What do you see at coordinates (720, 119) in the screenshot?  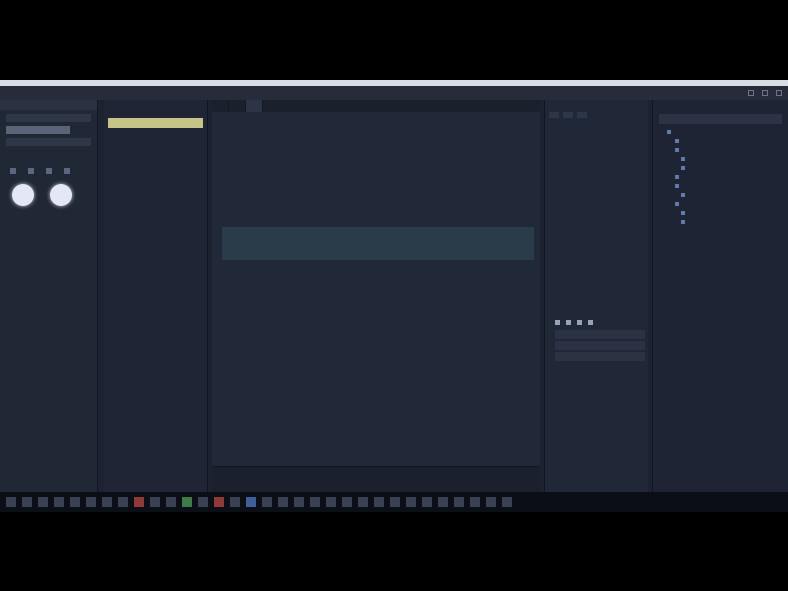 I see `scene-search-input` at bounding box center [720, 119].